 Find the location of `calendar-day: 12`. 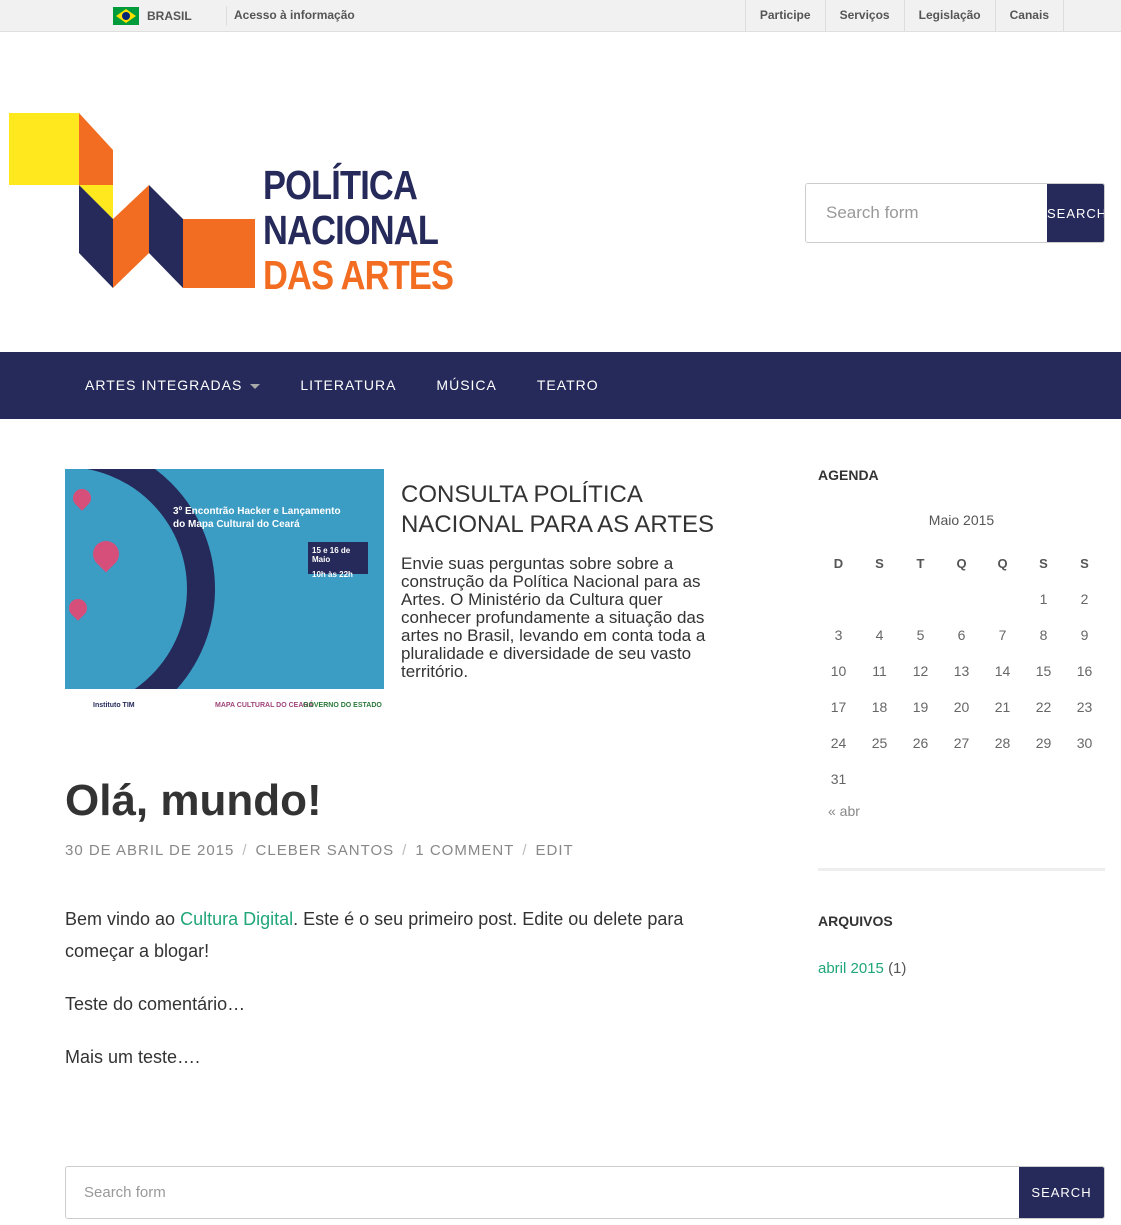

calendar-day: 12 is located at coordinates (920, 671).